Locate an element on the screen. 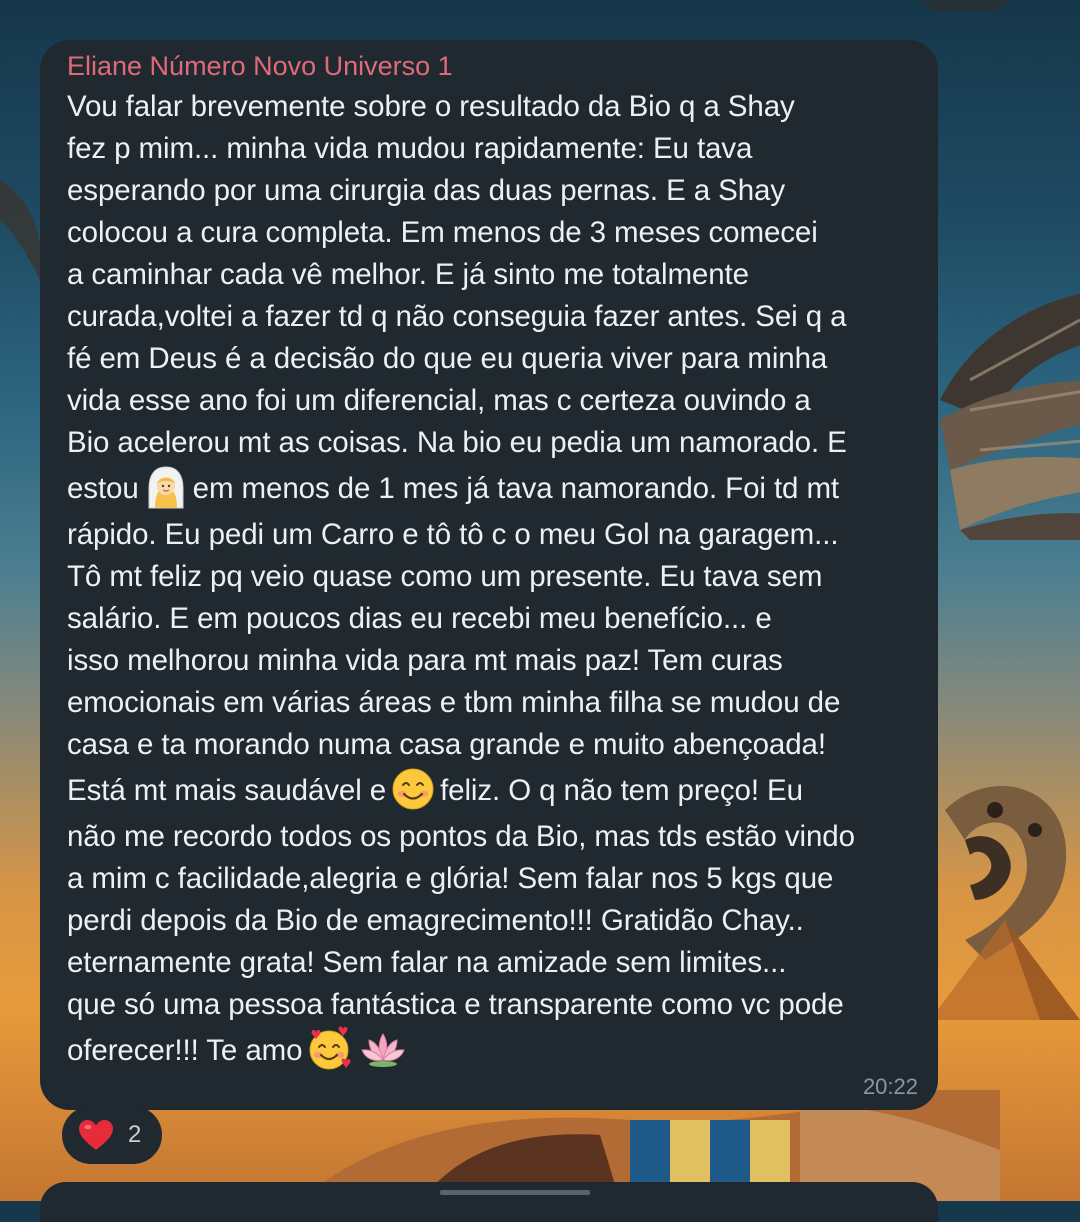  reaction-chip: 2 is located at coordinates (112, 1135).